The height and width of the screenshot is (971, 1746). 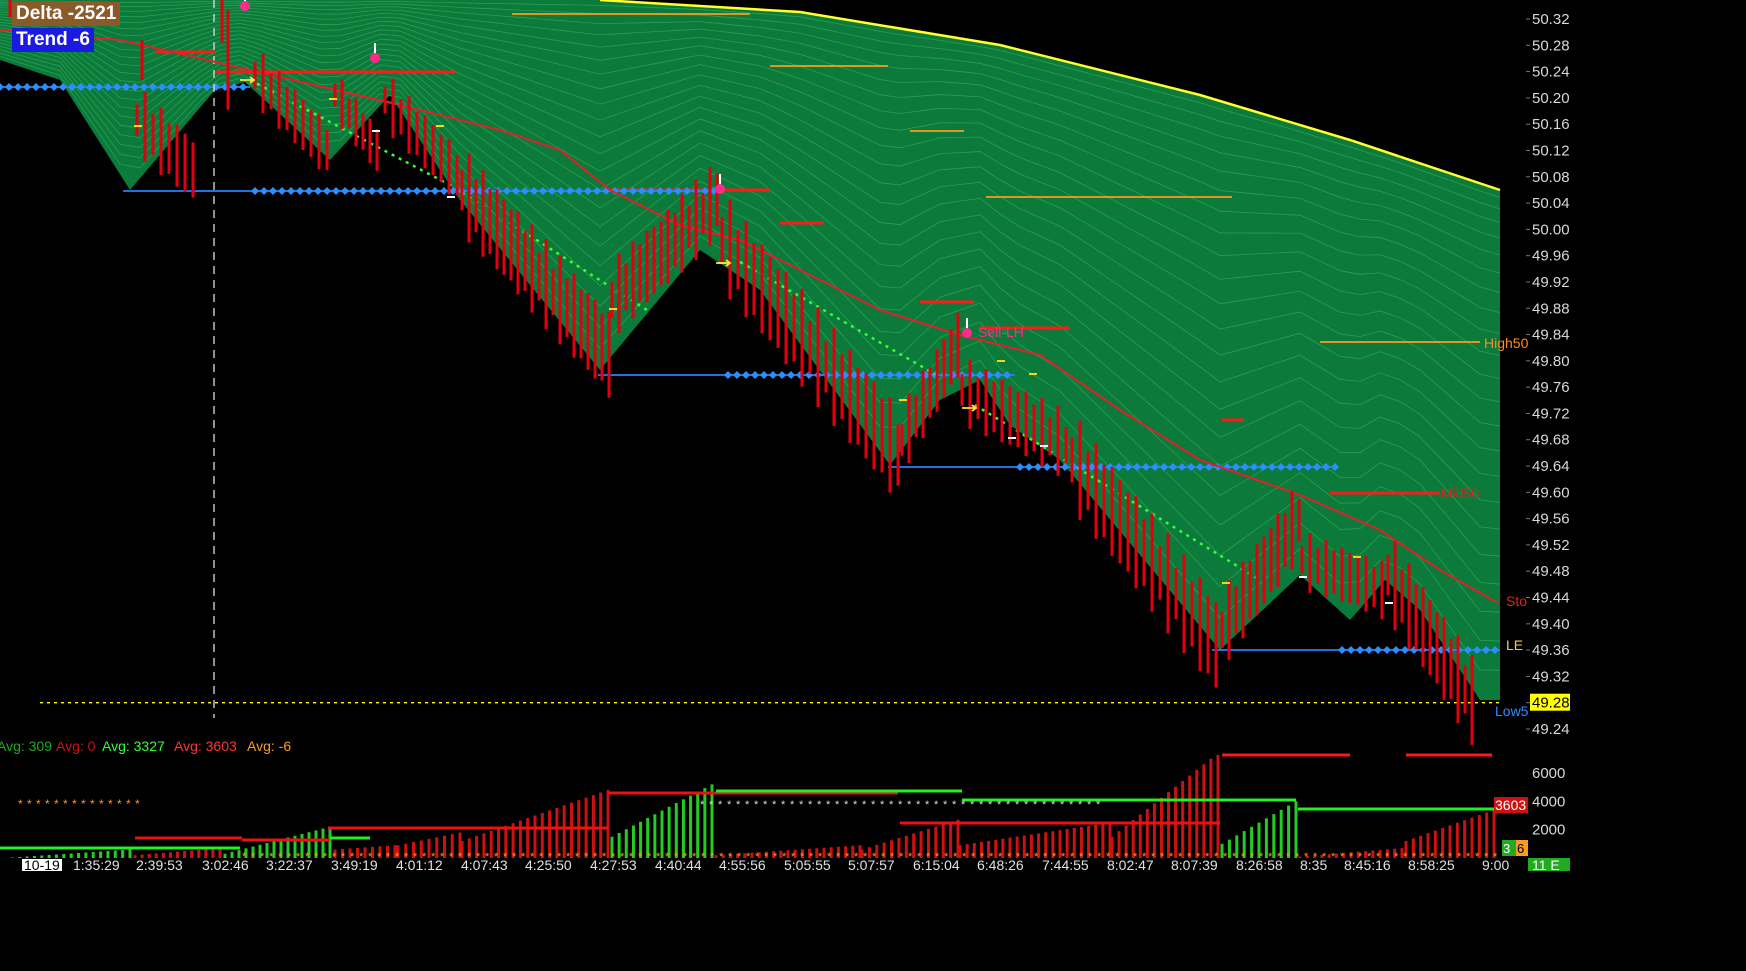 I want to click on time-label: 3:22:37, so click(x=289, y=865).